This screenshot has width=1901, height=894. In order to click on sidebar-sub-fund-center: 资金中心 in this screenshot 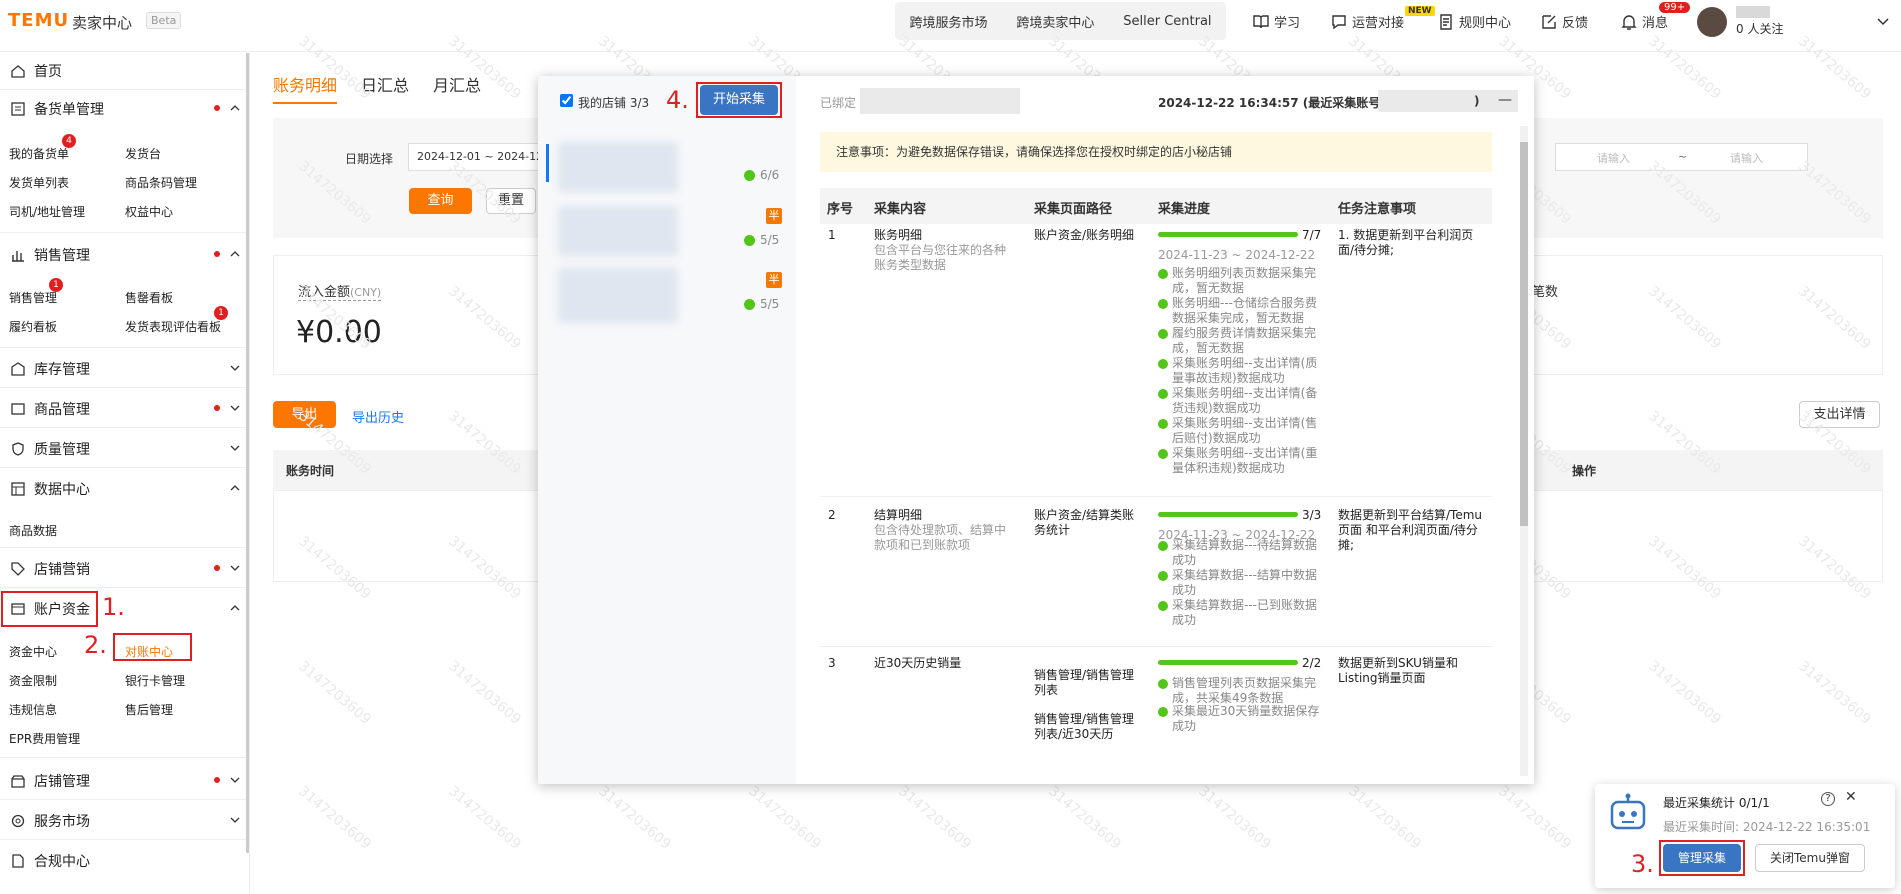, I will do `click(33, 651)`.